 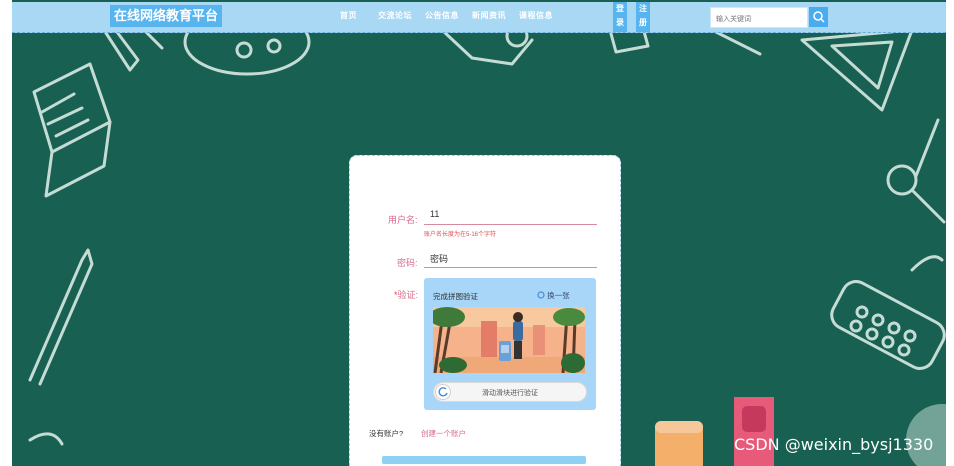 What do you see at coordinates (166, 16) in the screenshot?
I see `site-brand: 在线网络教育平台` at bounding box center [166, 16].